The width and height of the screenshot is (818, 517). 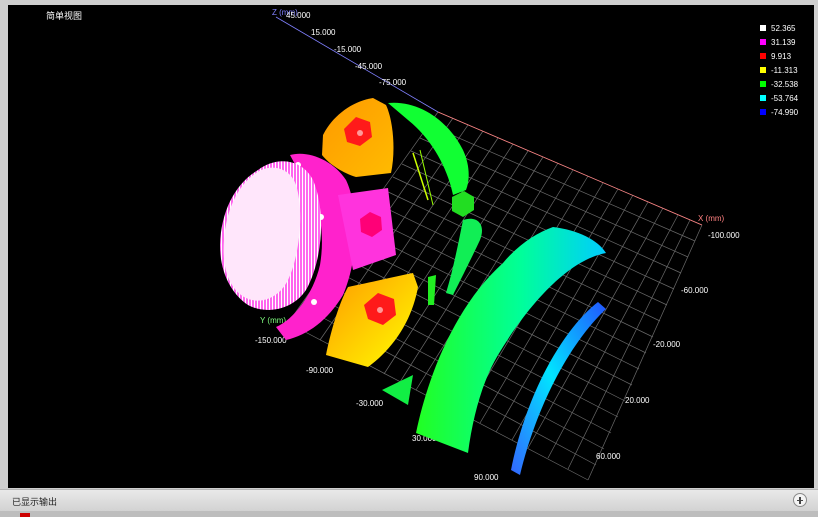 What do you see at coordinates (428, 148) in the screenshot?
I see `point-cloud-green-upper-arc` at bounding box center [428, 148].